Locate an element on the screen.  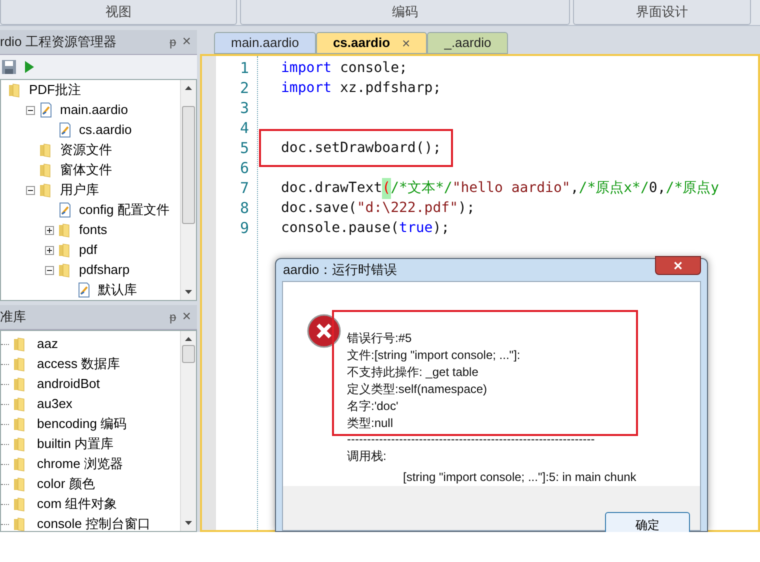
tree-item: pdfsharp is located at coordinates (104, 270).